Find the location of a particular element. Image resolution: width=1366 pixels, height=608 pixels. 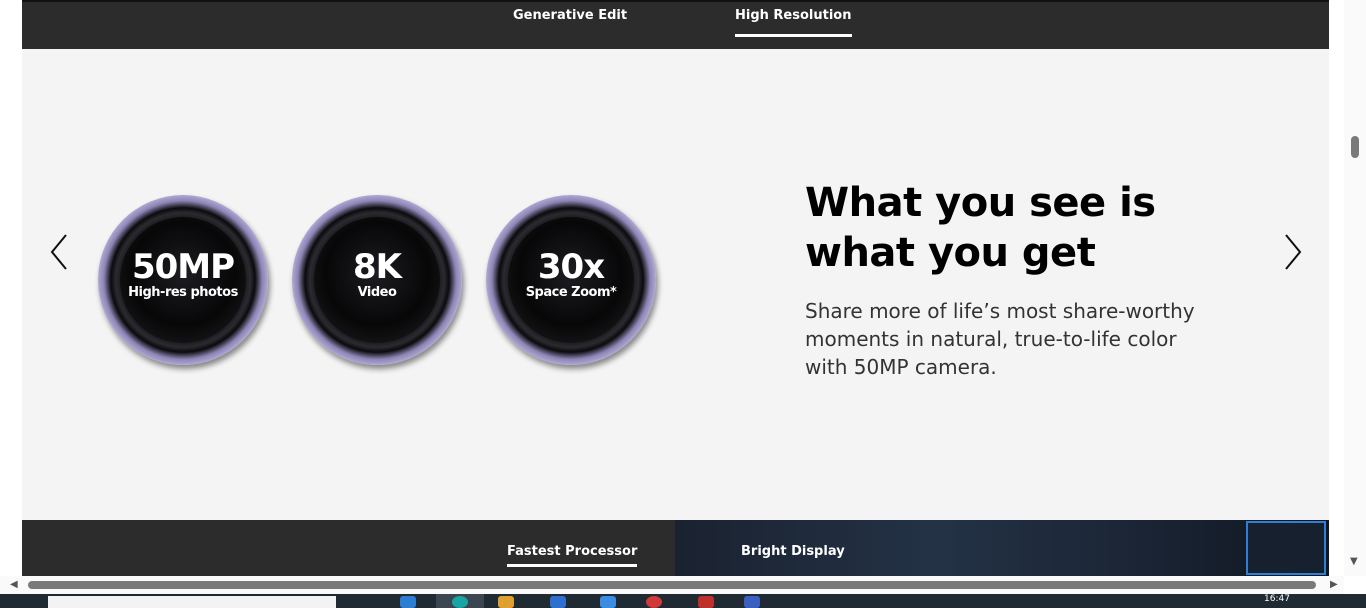

taskbar-clock: 16:47 is located at coordinates (1277, 599).